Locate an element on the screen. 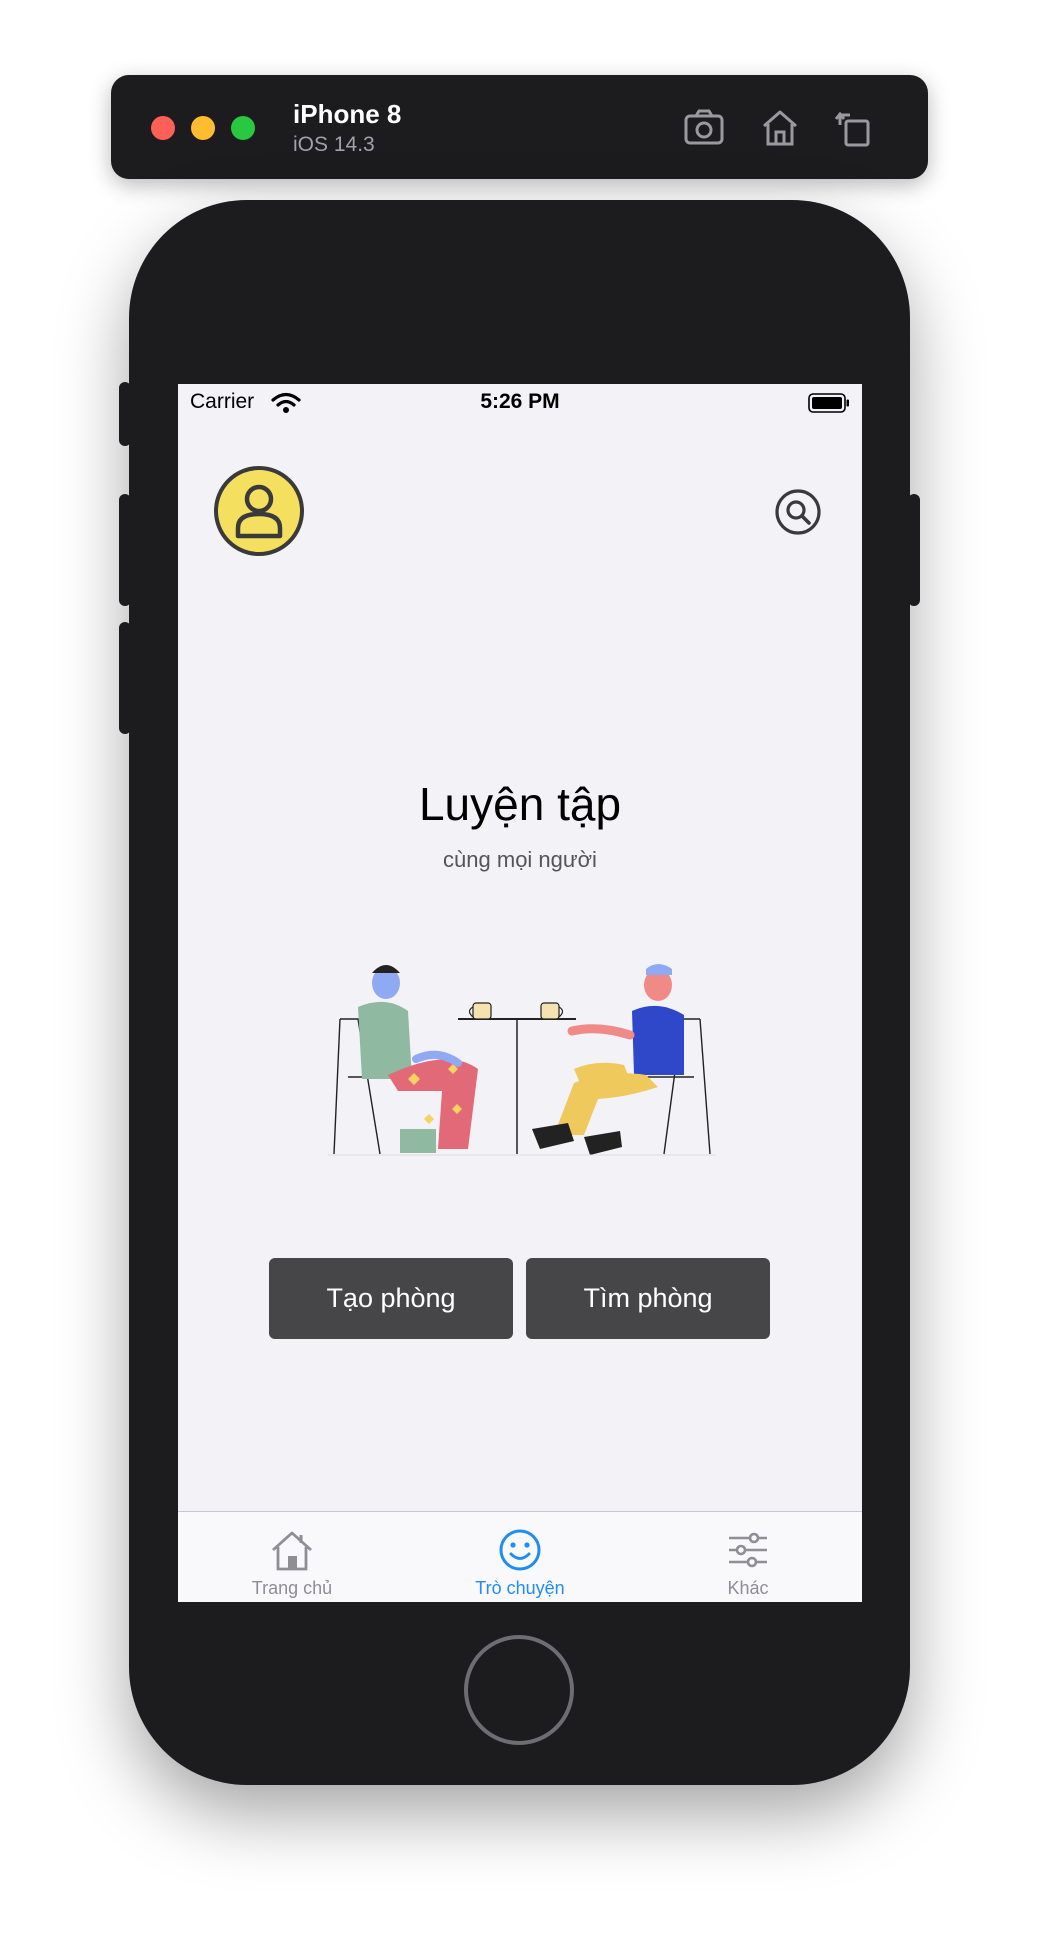 This screenshot has height=1934, width=1040. smile-icon is located at coordinates (520, 1550).